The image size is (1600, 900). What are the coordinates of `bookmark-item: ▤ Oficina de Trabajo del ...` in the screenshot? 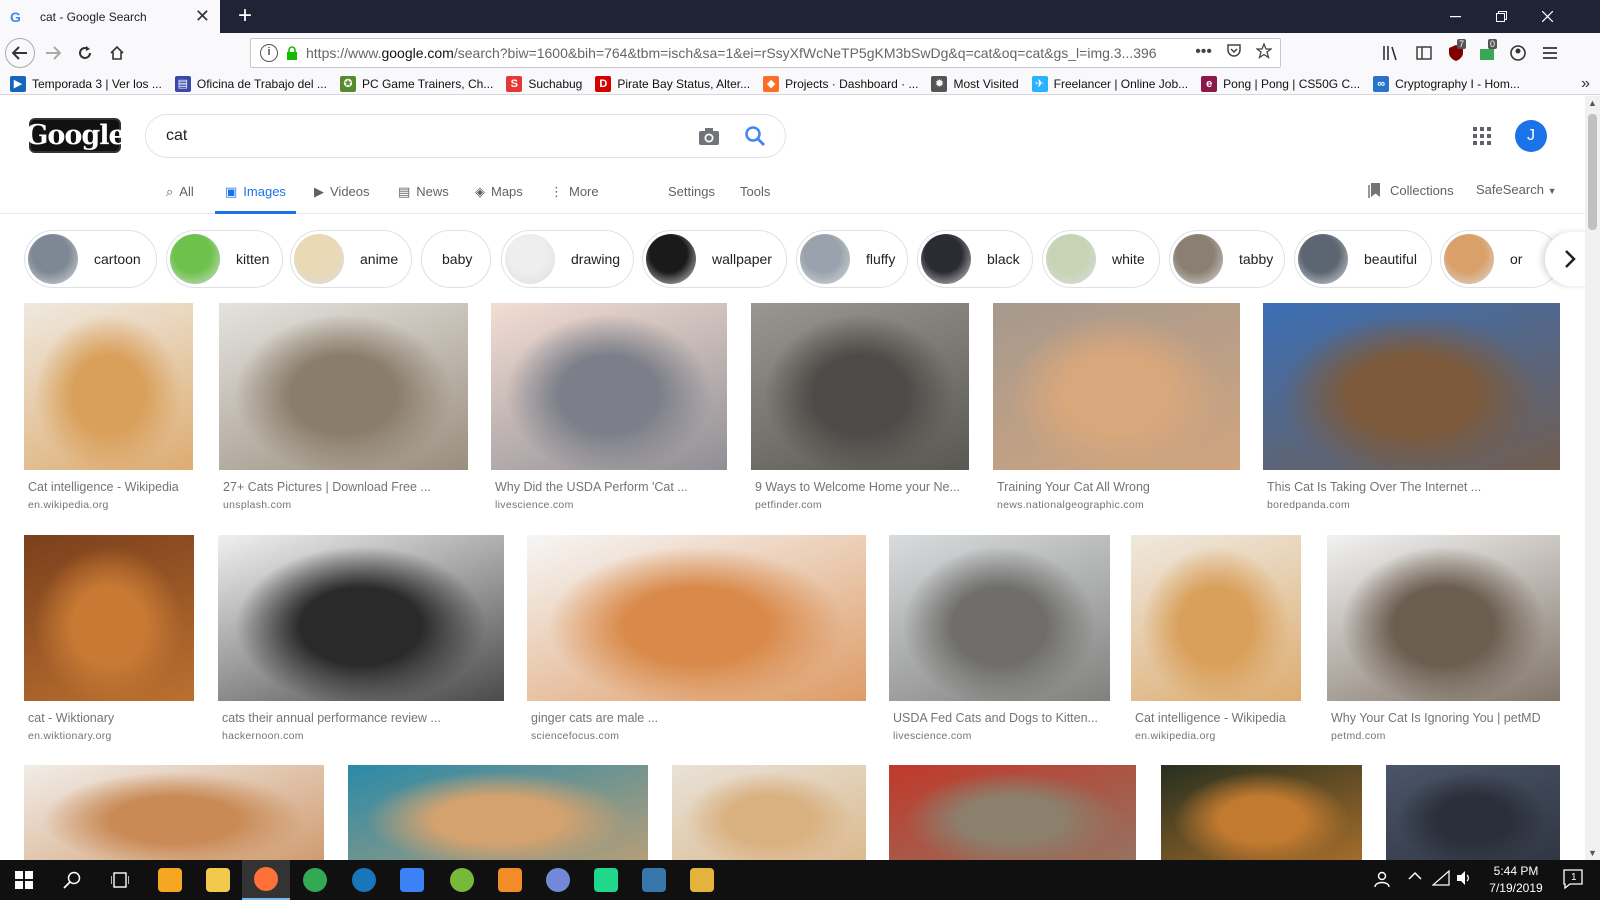 It's located at (250, 83).